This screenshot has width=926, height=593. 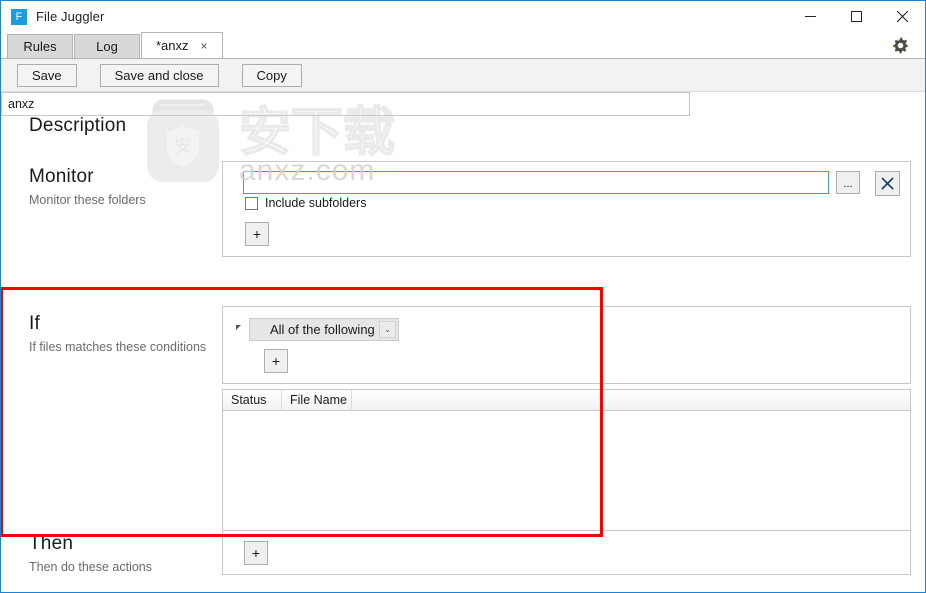 I want to click on include-subfolders-row: Include subfolders, so click(x=305, y=203).